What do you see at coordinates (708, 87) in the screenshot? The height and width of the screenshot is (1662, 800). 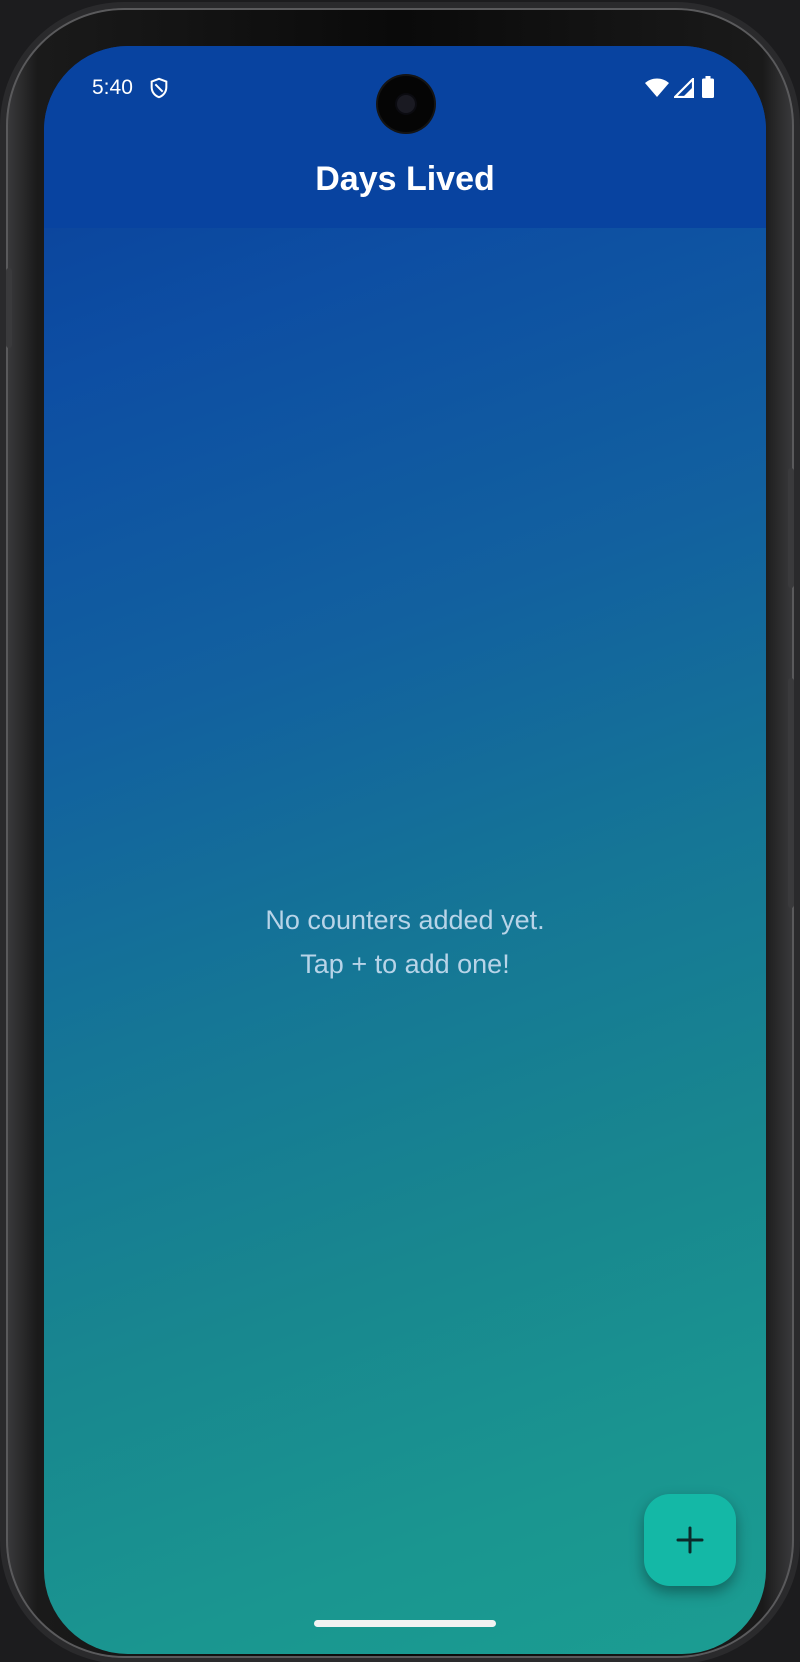 I see `battery-icon` at bounding box center [708, 87].